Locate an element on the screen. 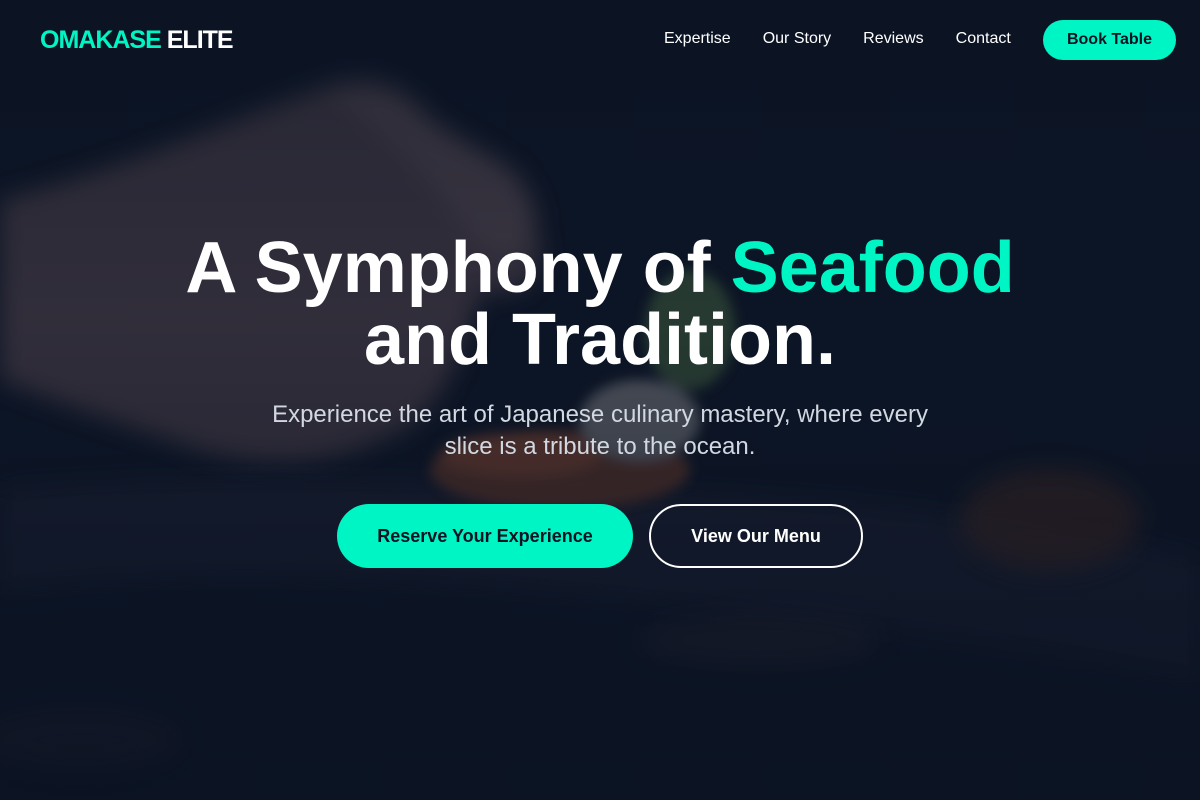  headline-accent: Seafood is located at coordinates (872, 268).